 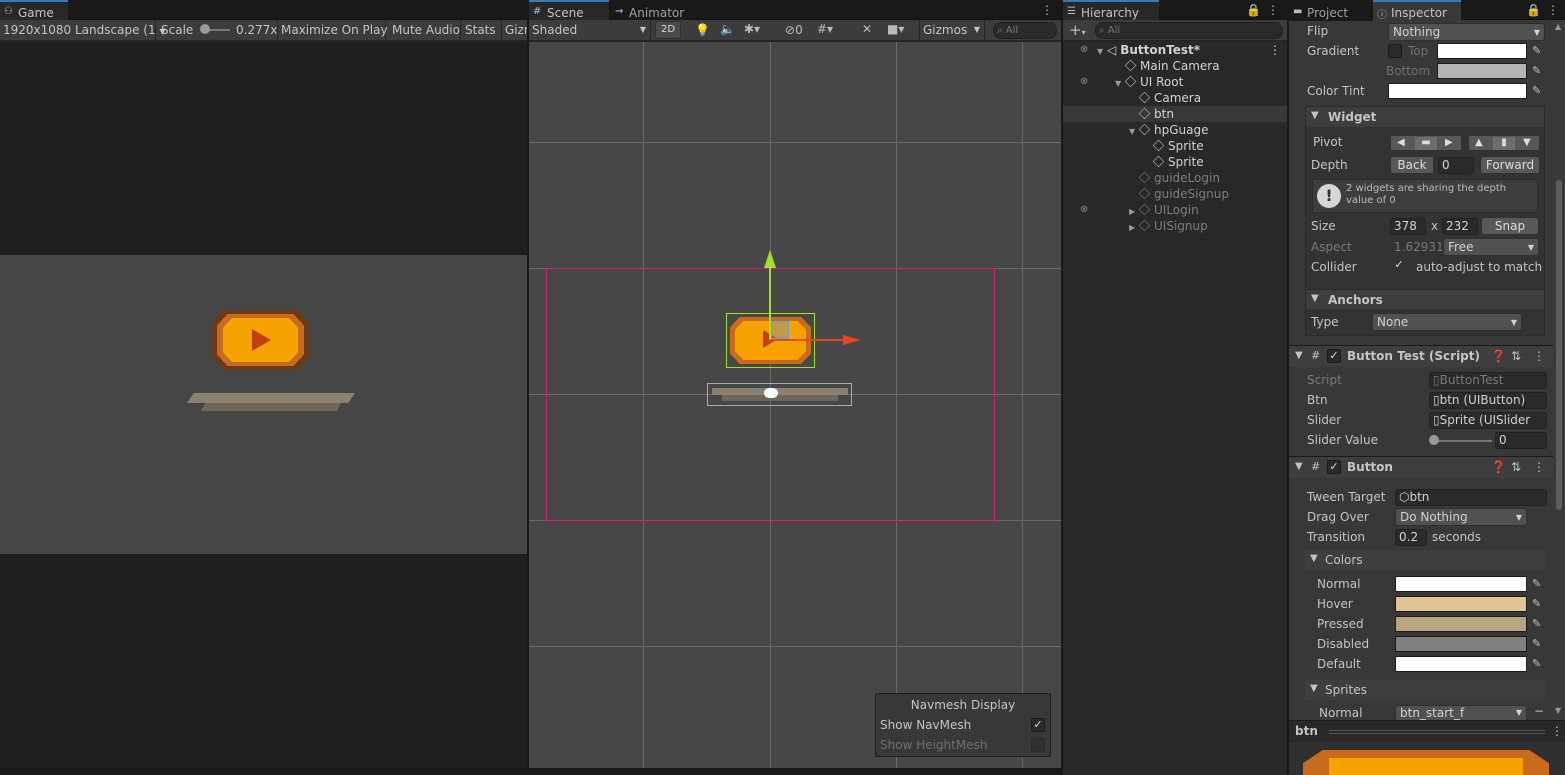 I want to click on default-color-swatch, so click(x=1461, y=664).